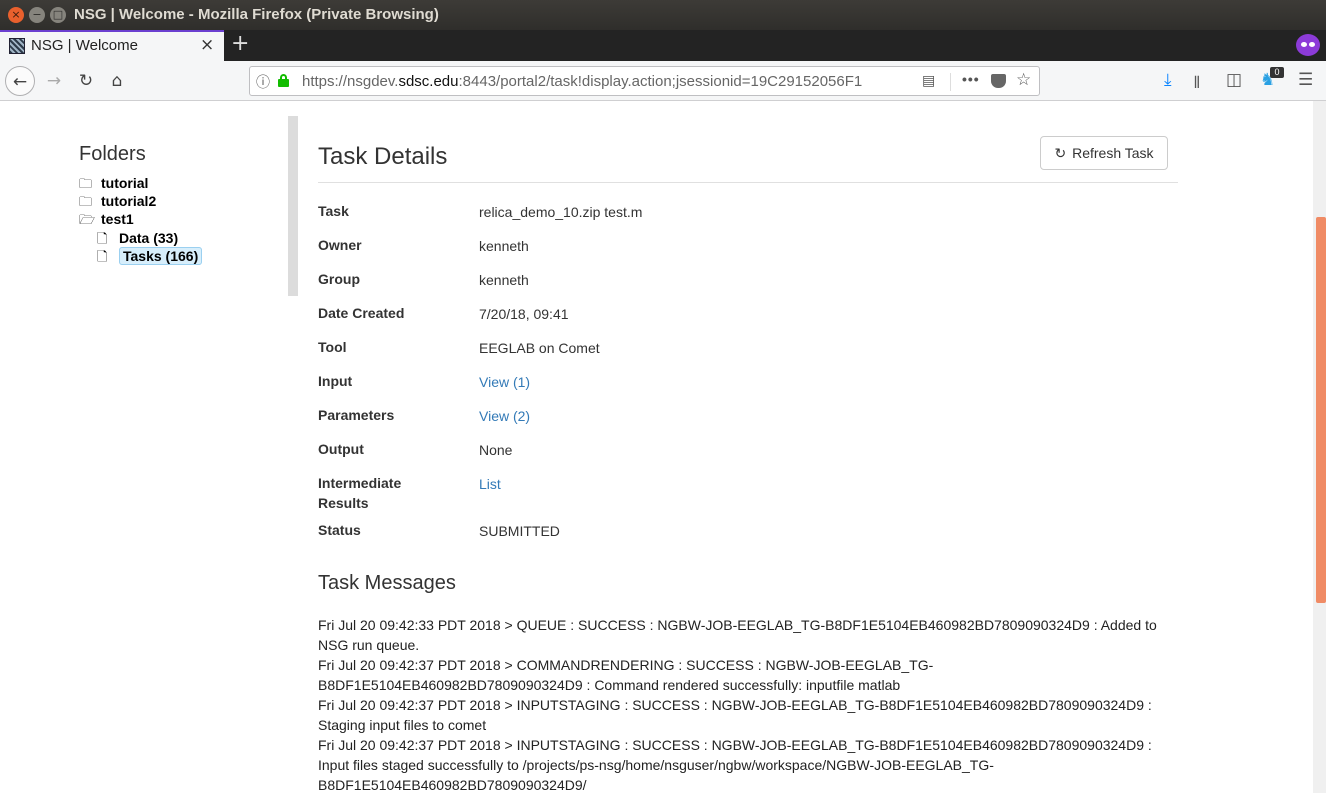  Describe the element at coordinates (428, 81) in the screenshot. I see `url-domain: sdsc.edu` at that location.